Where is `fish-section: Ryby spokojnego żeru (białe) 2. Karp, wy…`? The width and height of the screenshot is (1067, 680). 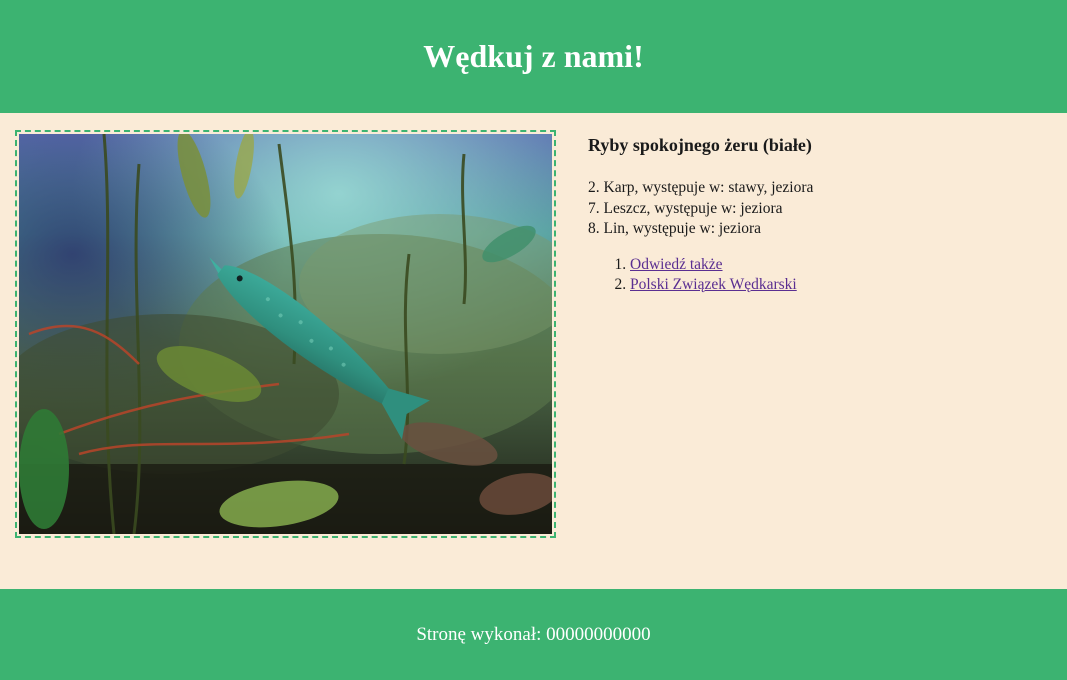
fish-section: Ryby spokojnego żeru (białe) 2. Karp, wy… is located at coordinates (813, 214).